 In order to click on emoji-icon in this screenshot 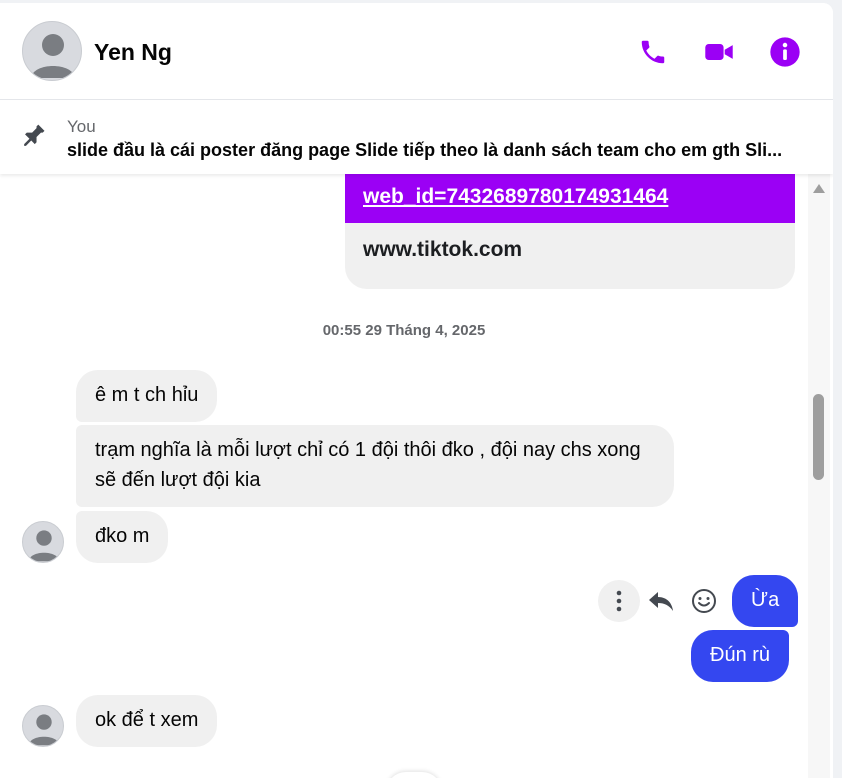, I will do `click(704, 601)`.